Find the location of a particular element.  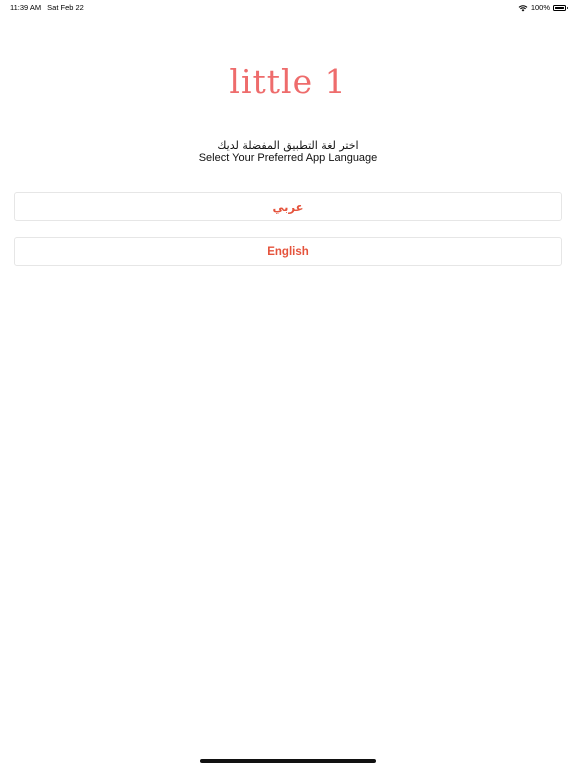

status-right: 100% is located at coordinates (543, 7).